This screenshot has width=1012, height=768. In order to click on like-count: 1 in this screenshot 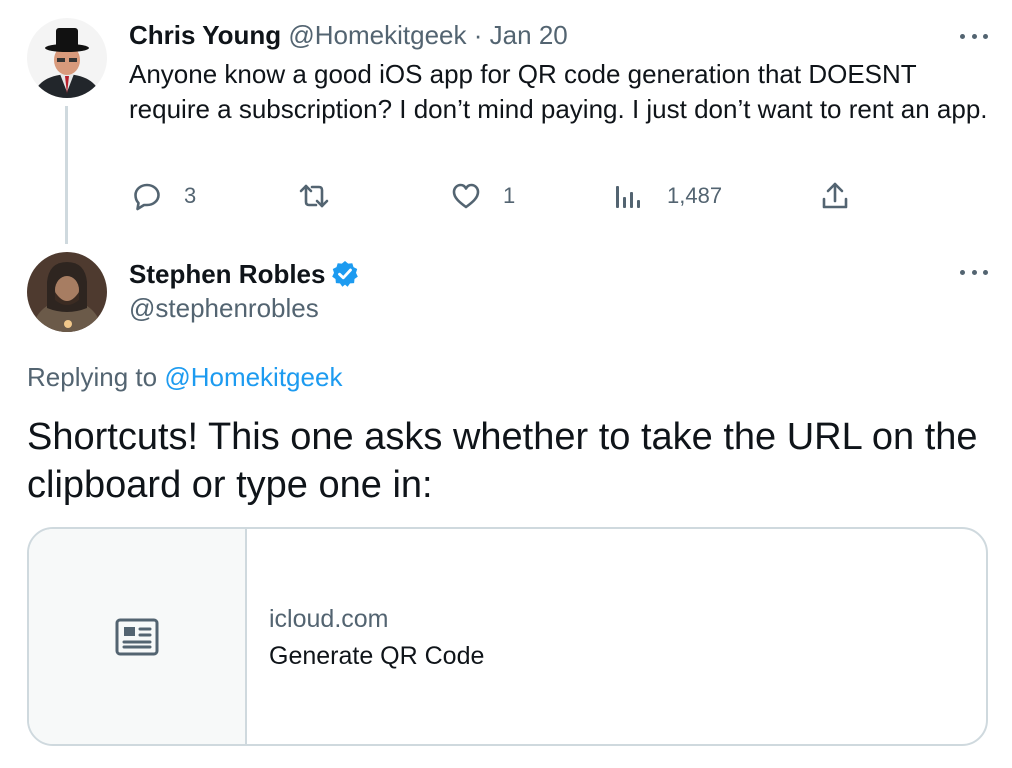, I will do `click(509, 195)`.